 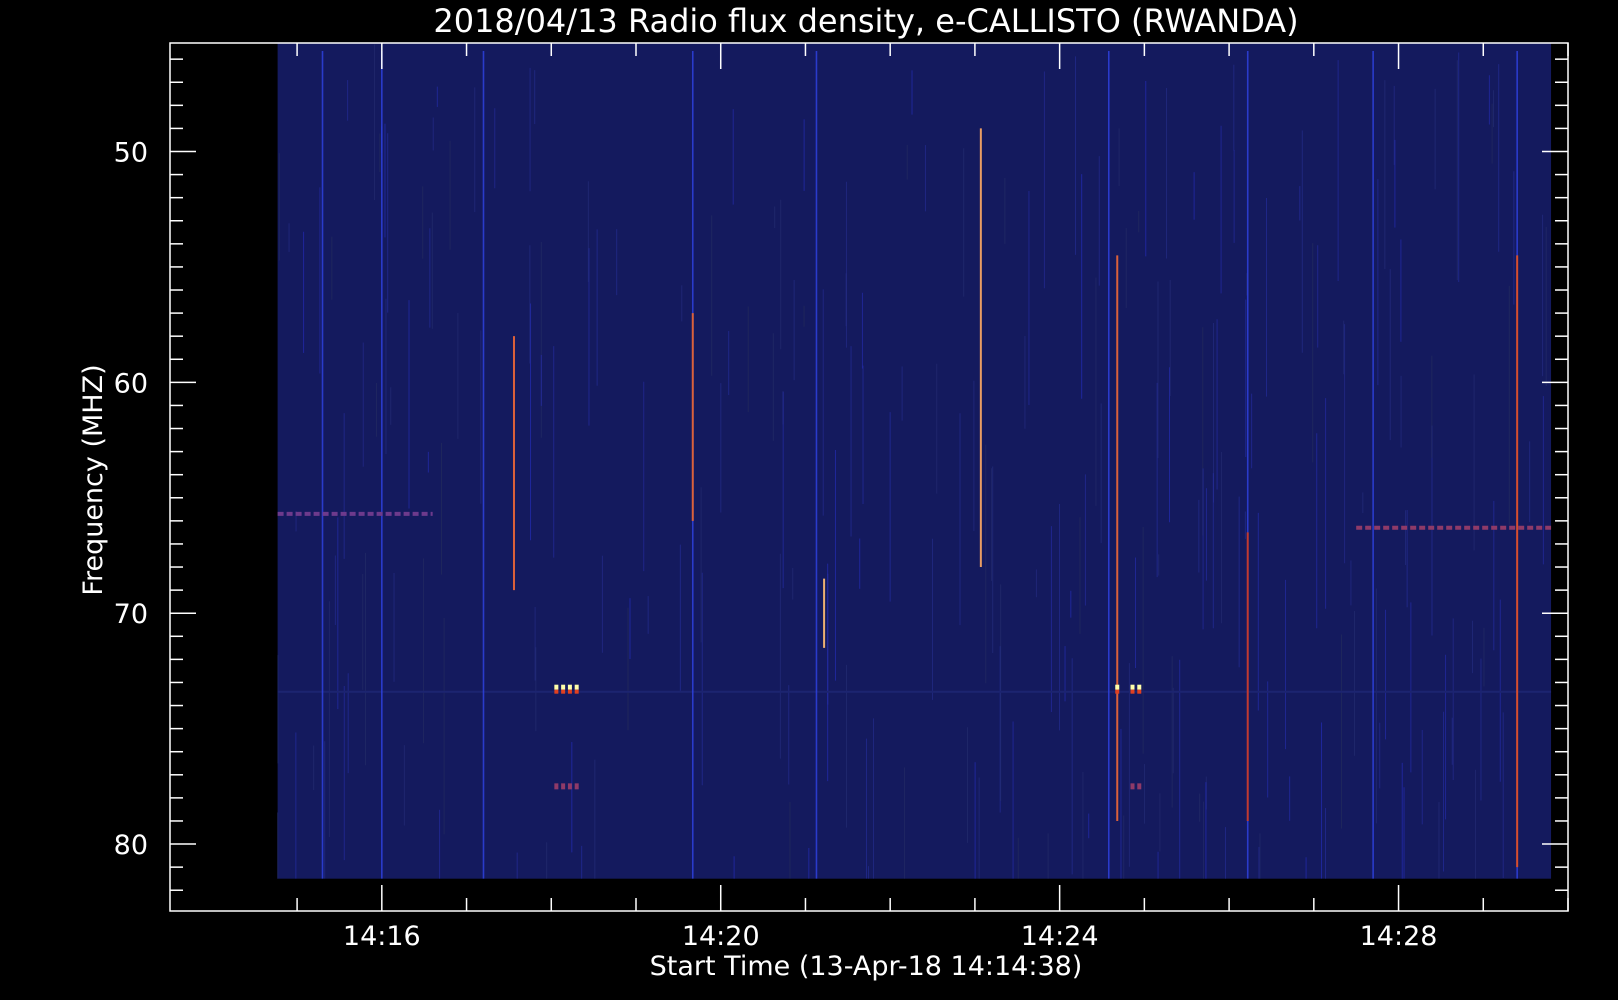 I want to click on x-tick-label-3: 14:28, so click(x=1399, y=936).